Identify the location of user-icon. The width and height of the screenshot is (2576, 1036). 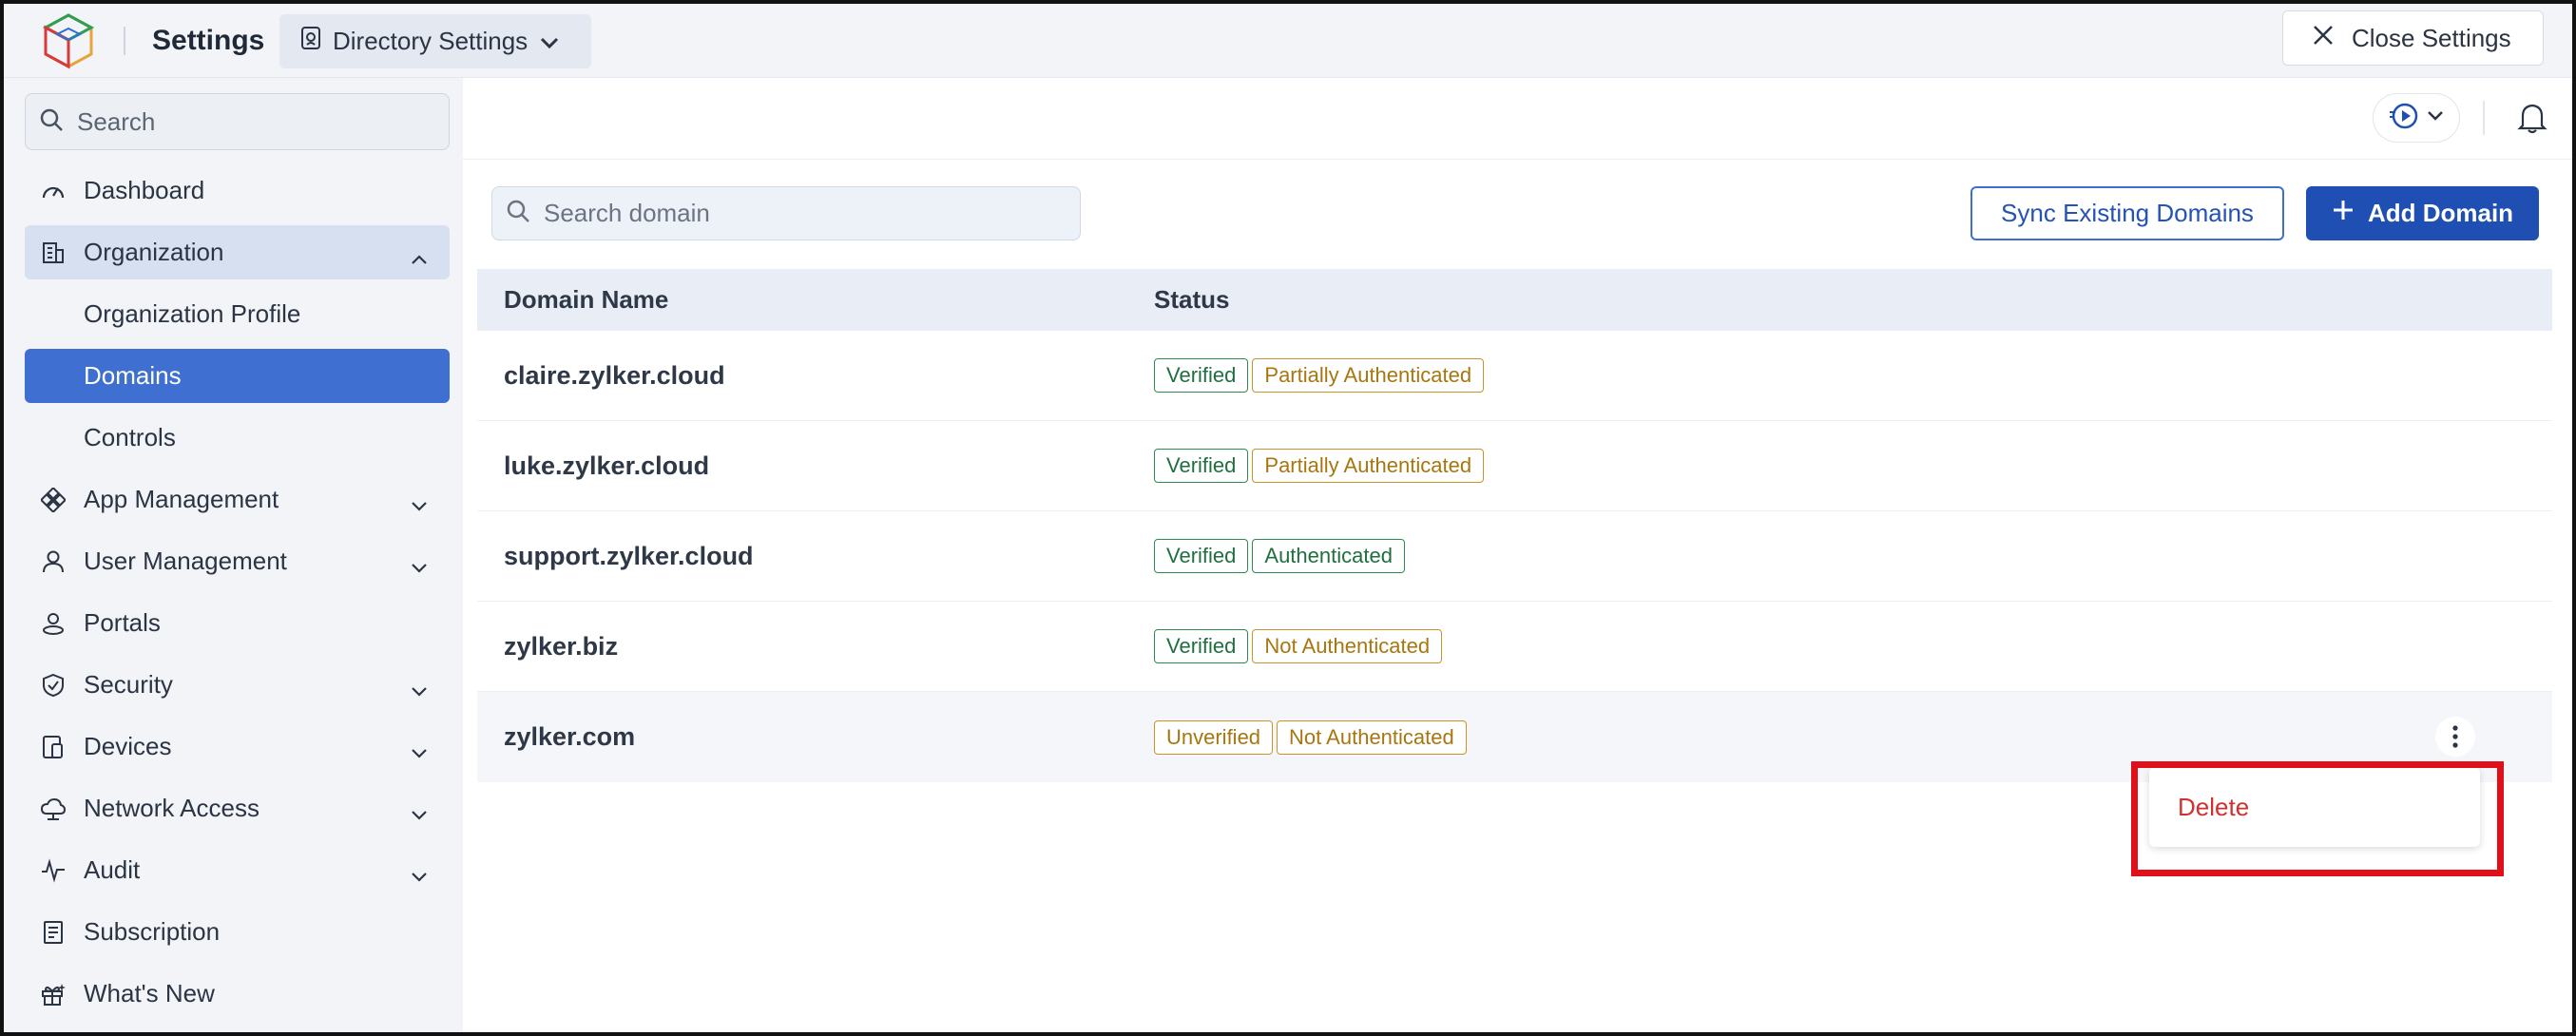
(53, 561).